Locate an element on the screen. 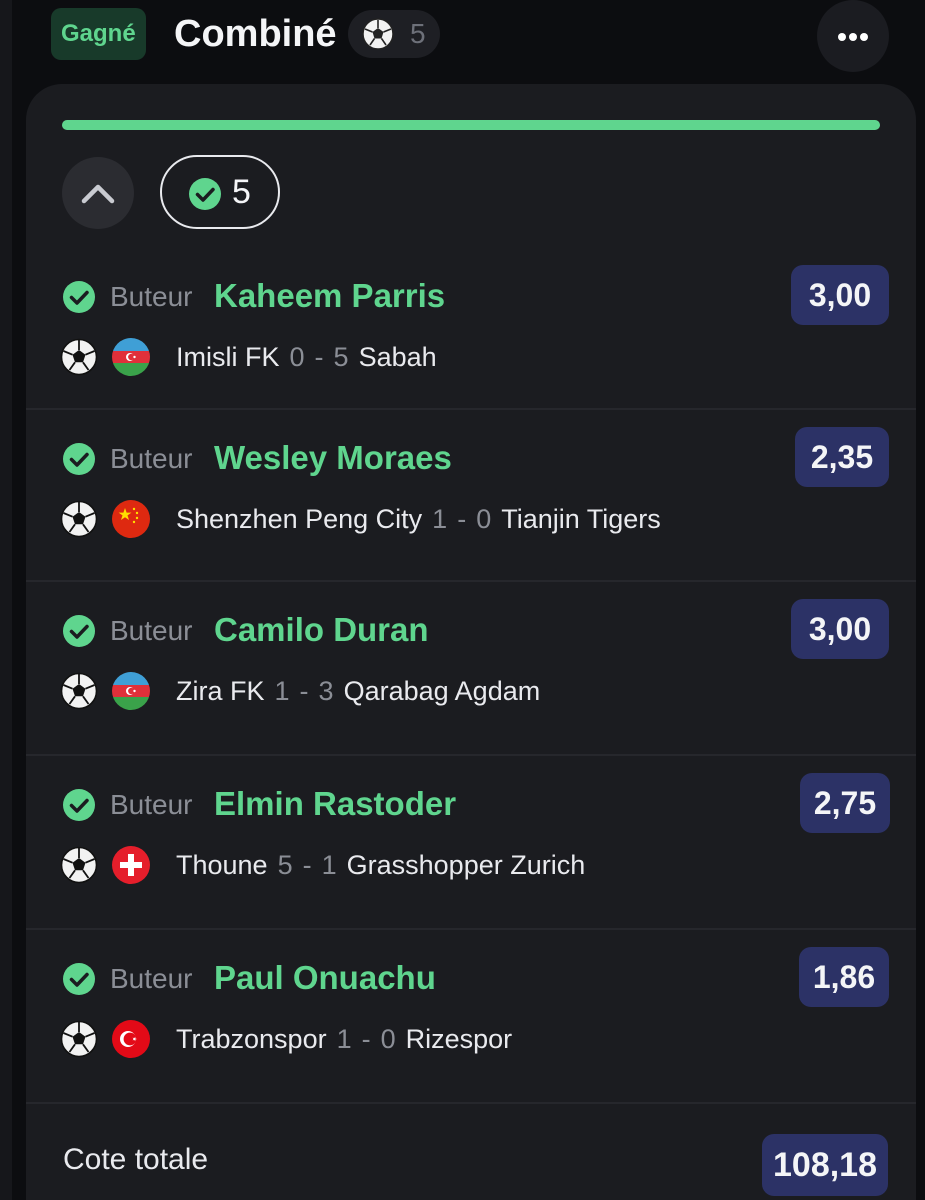  collapse-button is located at coordinates (98, 193).